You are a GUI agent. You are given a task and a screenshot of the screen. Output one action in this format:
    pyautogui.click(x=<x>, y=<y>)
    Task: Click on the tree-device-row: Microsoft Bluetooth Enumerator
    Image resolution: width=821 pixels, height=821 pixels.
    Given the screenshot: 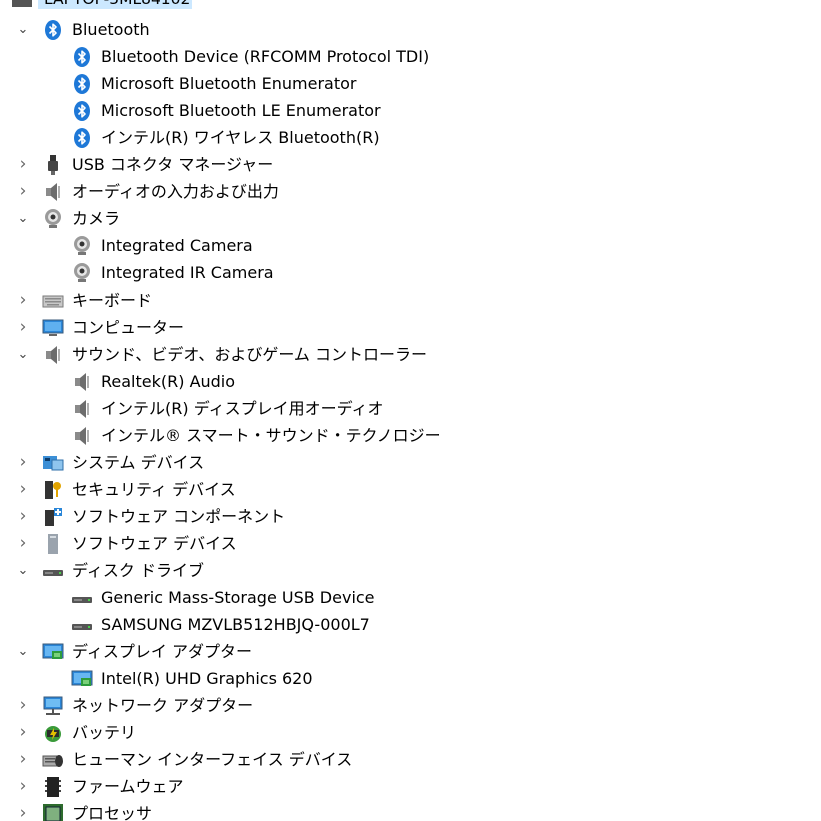 What is the action you would take?
    pyautogui.click(x=410, y=83)
    